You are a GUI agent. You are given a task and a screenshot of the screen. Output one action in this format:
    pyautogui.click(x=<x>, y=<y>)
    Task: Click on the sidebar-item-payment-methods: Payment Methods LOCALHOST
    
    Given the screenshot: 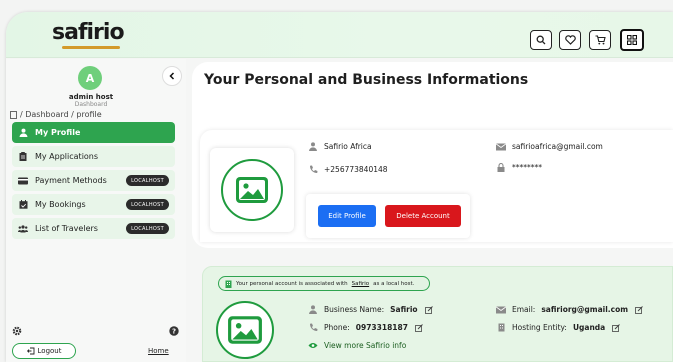 What is the action you would take?
    pyautogui.click(x=93, y=180)
    